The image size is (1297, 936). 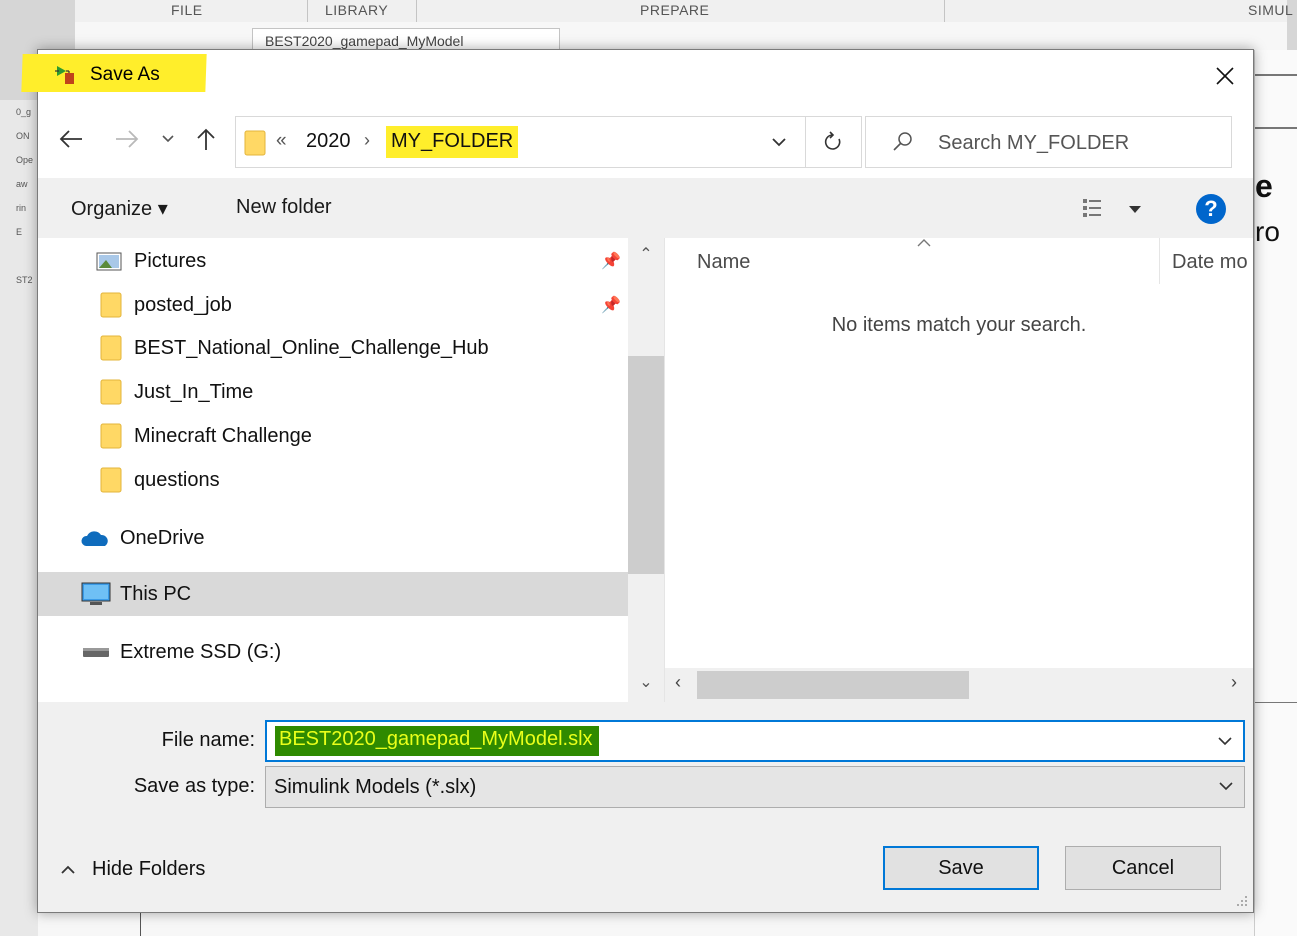 I want to click on bg-right-panel: e ro, so click(x=1275, y=493).